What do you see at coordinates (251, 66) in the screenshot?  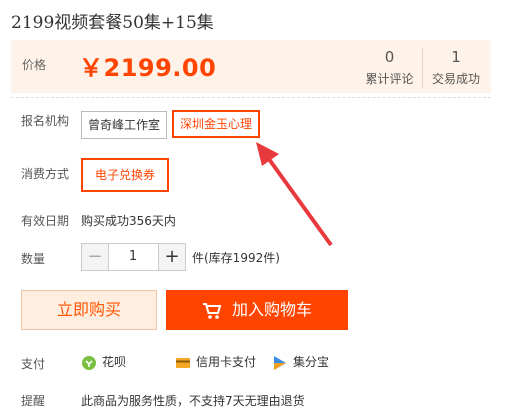 I see `price-panel: 价格 ￥2199.00 0 累计评论 1 交易成功` at bounding box center [251, 66].